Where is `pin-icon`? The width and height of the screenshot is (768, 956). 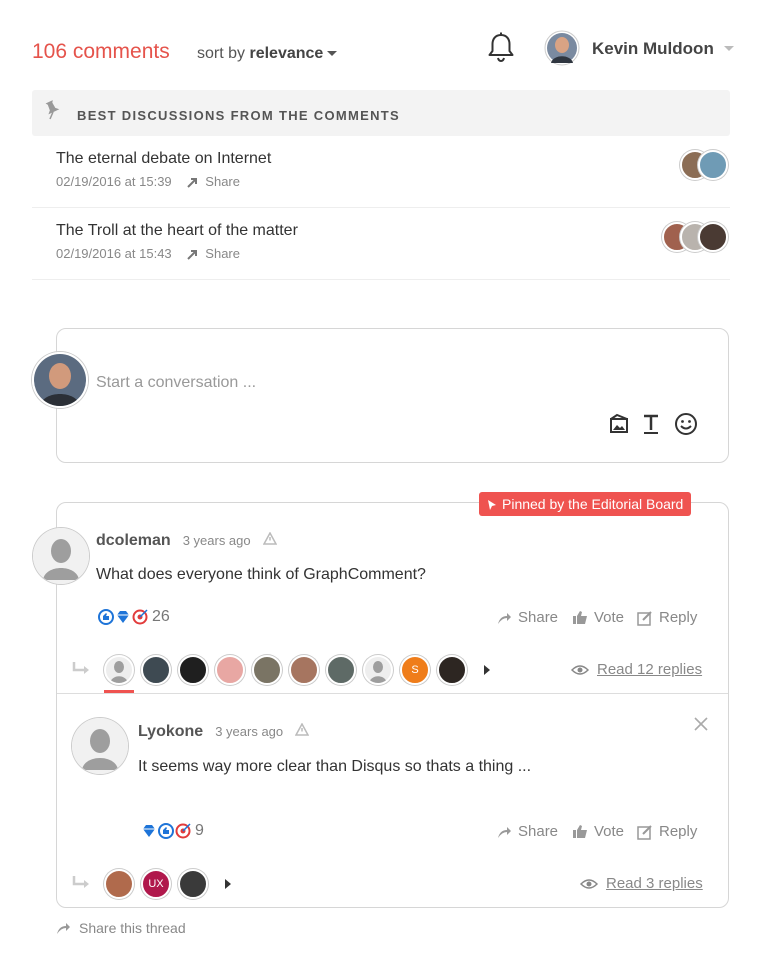
pin-icon is located at coordinates (492, 505).